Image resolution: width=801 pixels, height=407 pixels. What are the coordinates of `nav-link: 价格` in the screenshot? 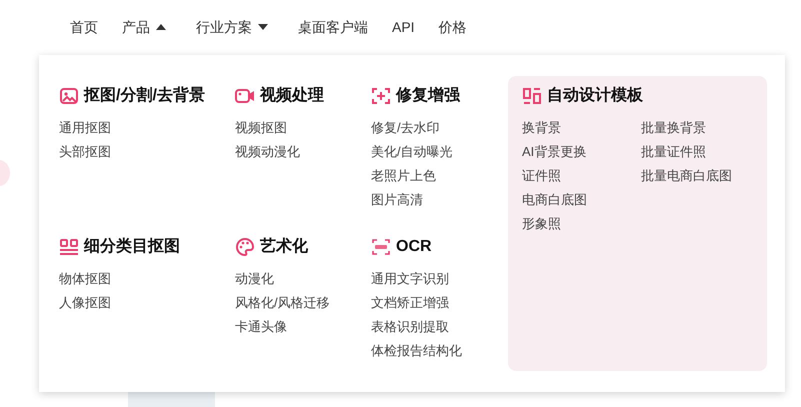 It's located at (452, 27).